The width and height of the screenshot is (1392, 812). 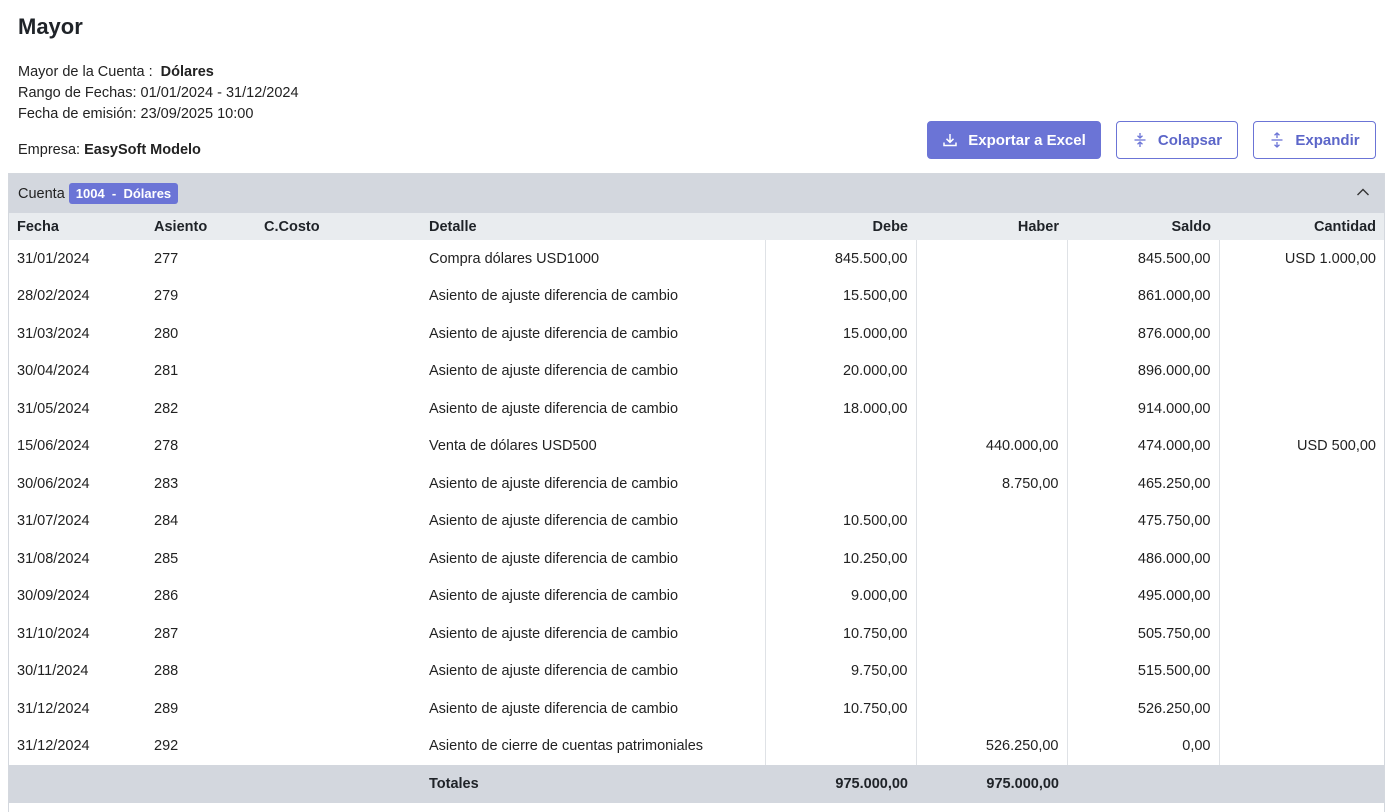 I want to click on column-header-ccosto: C.Costo, so click(x=338, y=226).